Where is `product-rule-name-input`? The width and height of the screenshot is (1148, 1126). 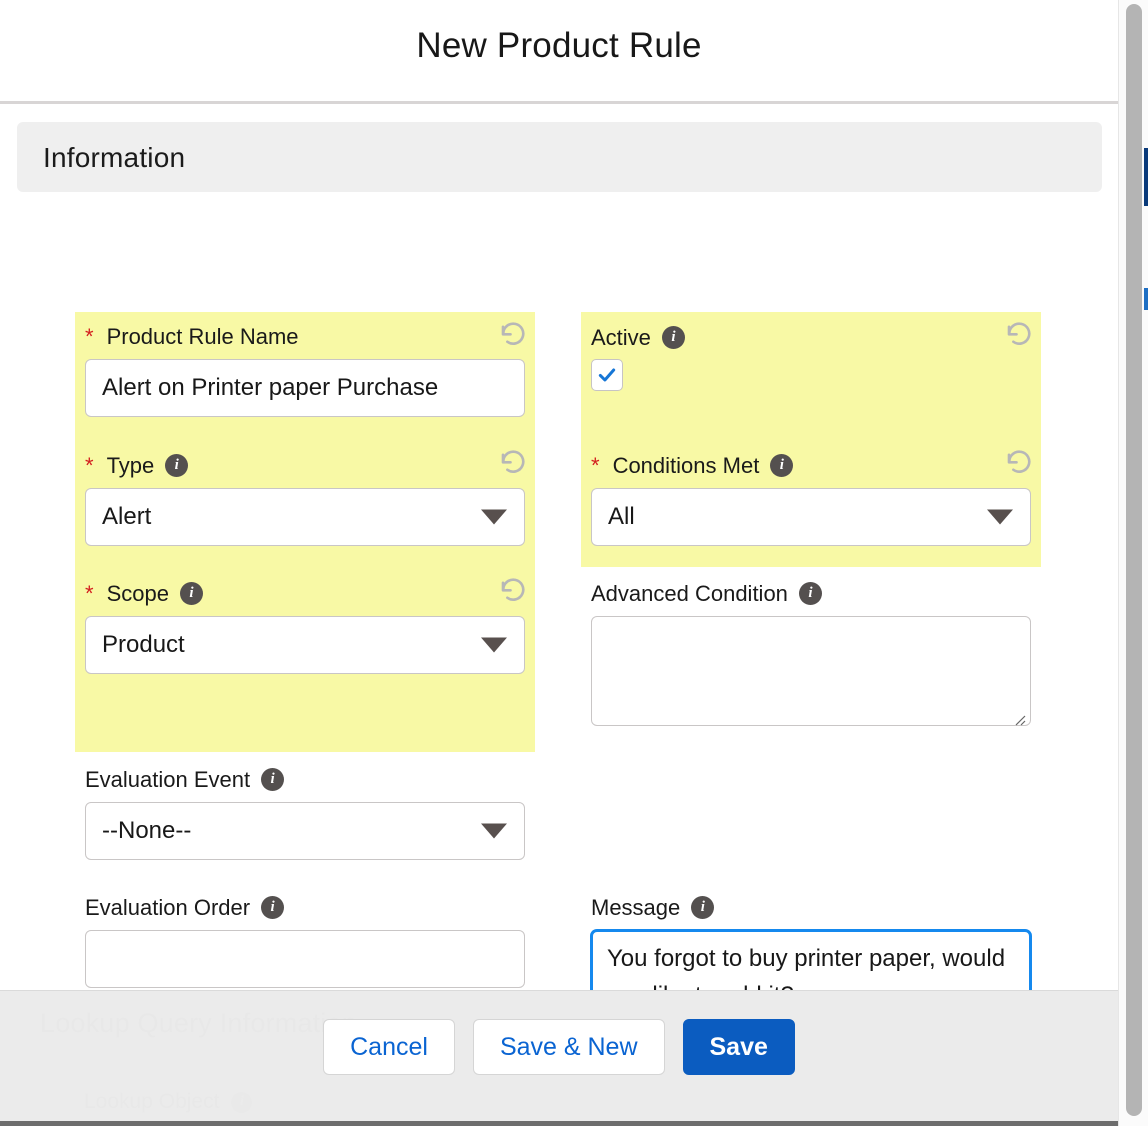 product-rule-name-input is located at coordinates (305, 388).